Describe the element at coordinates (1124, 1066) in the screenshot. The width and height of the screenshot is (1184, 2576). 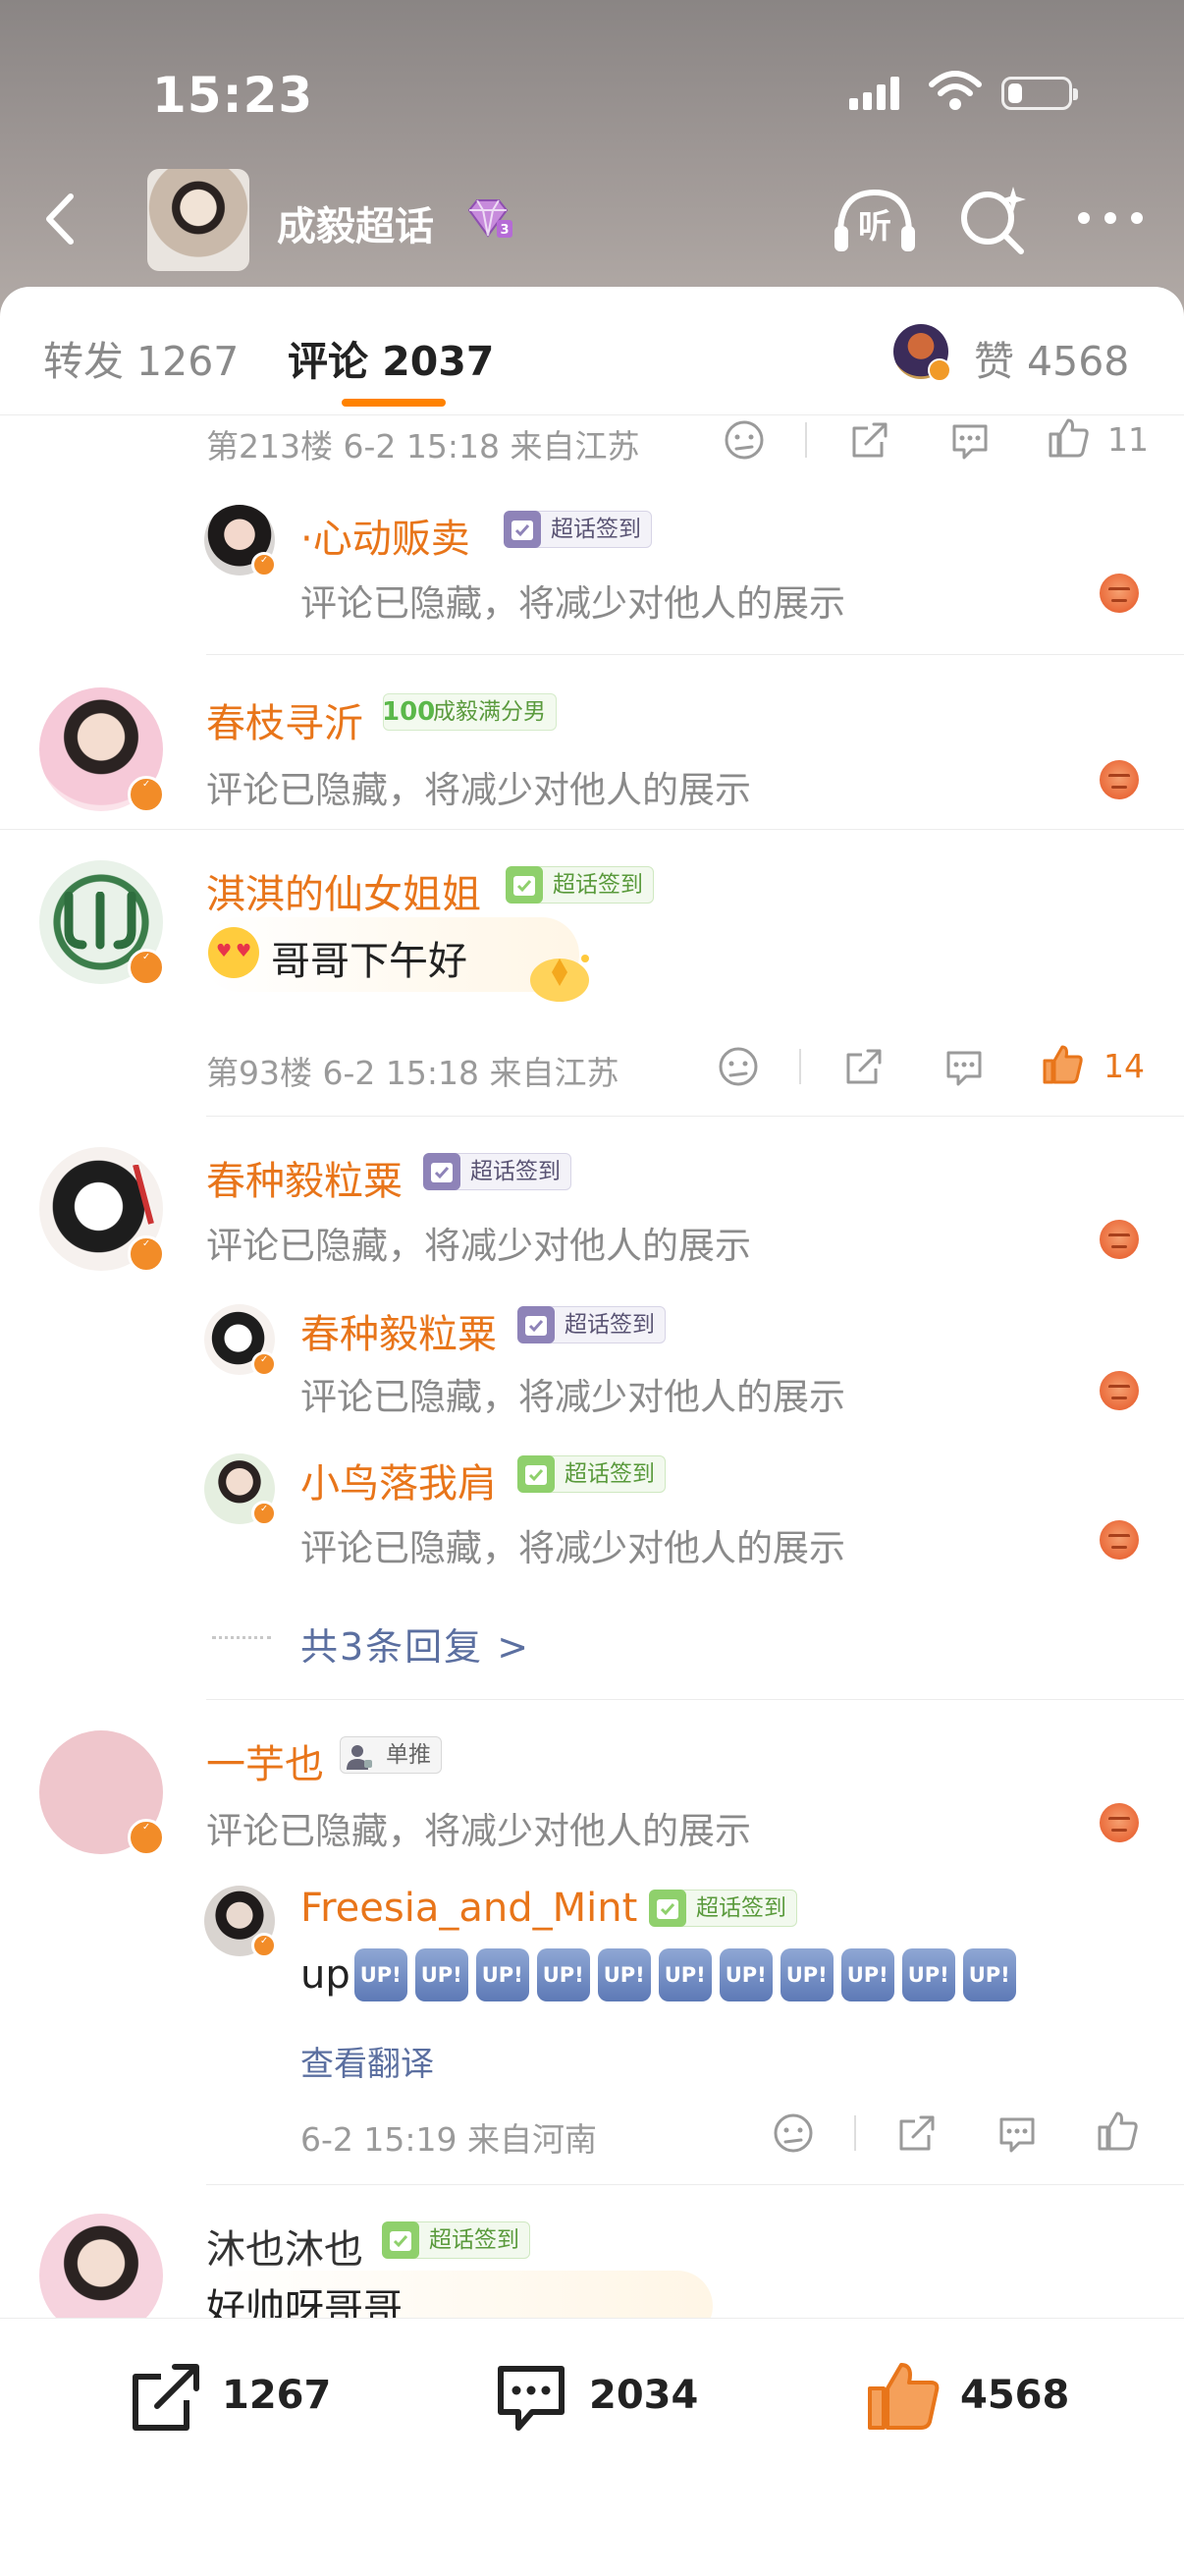
I see `like-count: 14` at that location.